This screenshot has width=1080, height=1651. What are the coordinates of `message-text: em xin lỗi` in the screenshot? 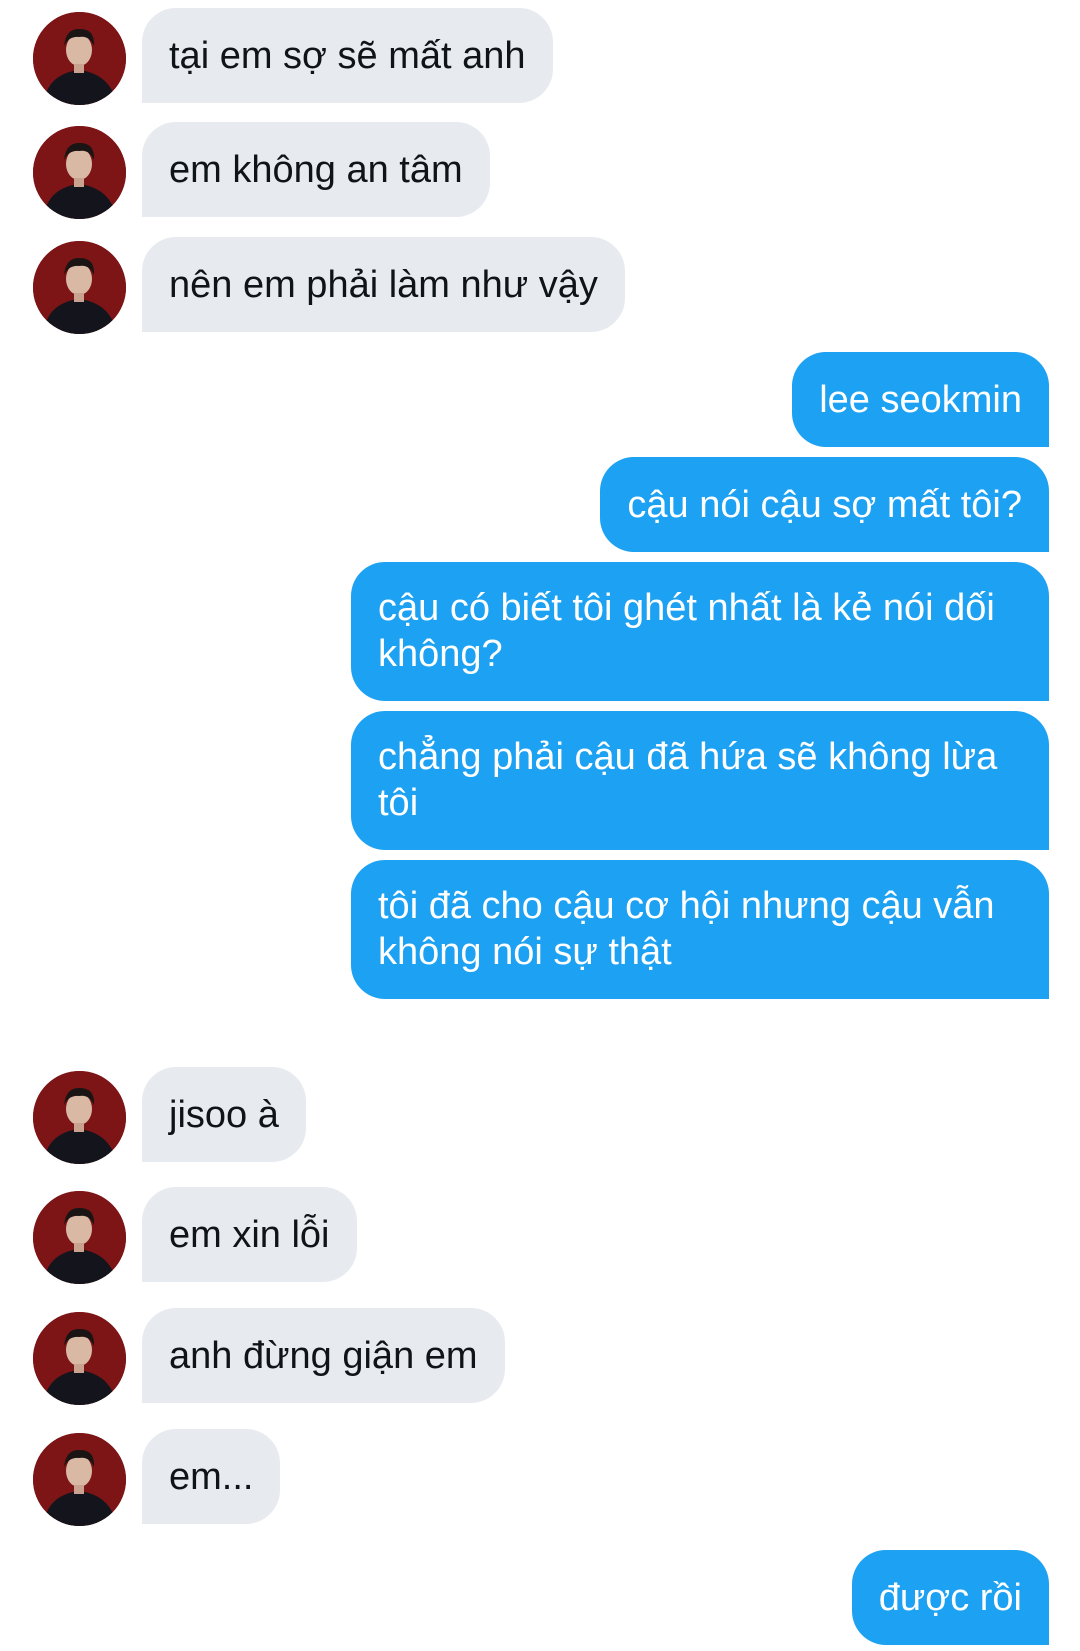 It's located at (249, 1234).